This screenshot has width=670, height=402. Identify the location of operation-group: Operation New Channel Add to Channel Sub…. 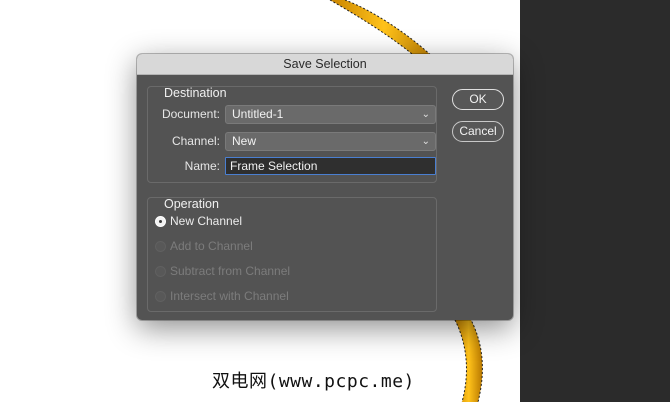
(292, 254).